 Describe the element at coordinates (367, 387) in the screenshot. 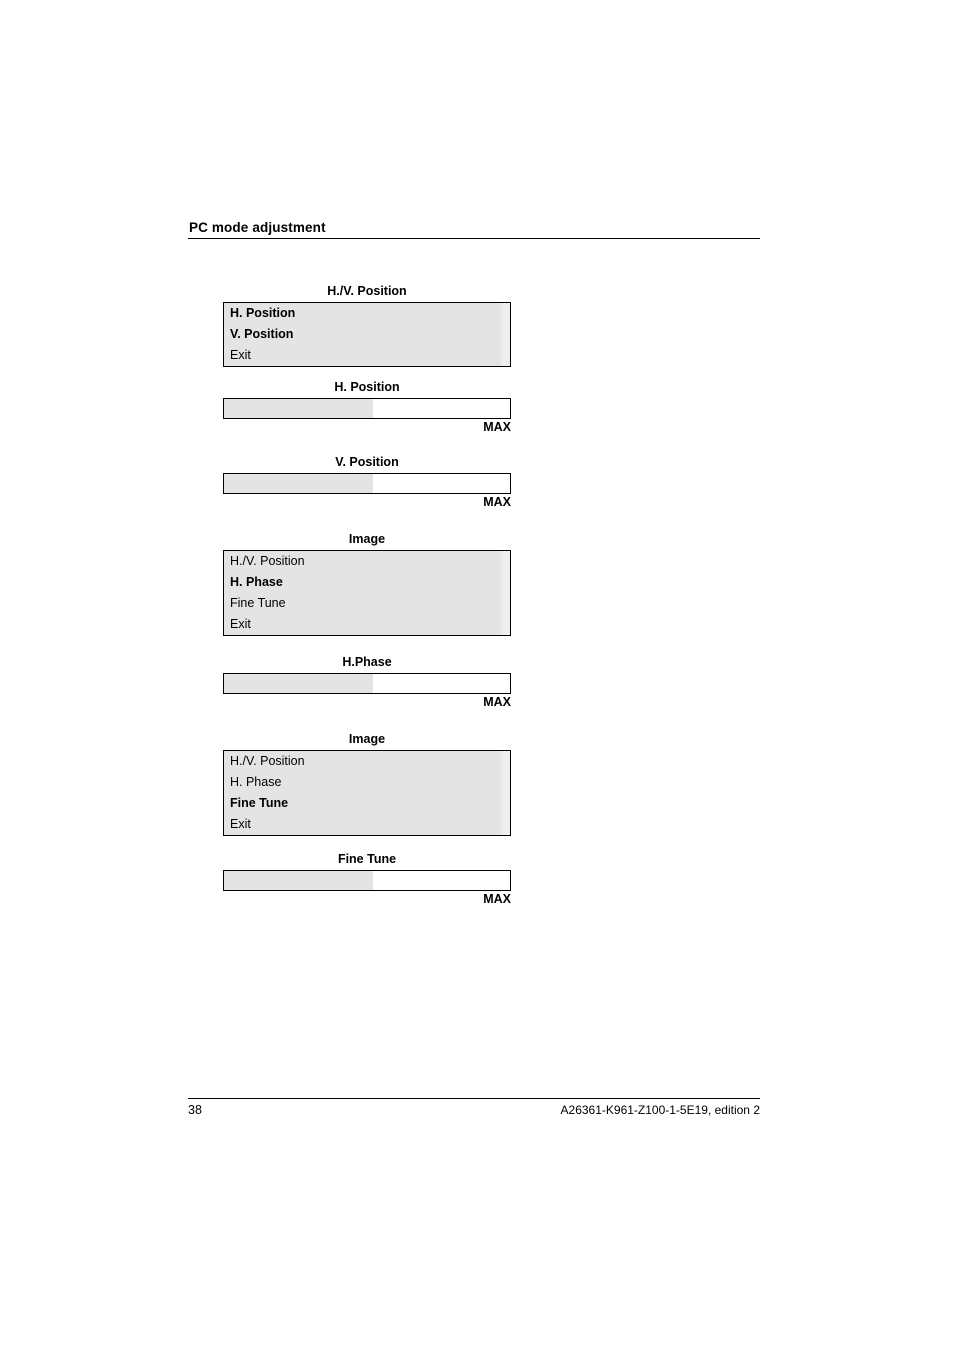

I see `figure-caption: H. Position` at that location.